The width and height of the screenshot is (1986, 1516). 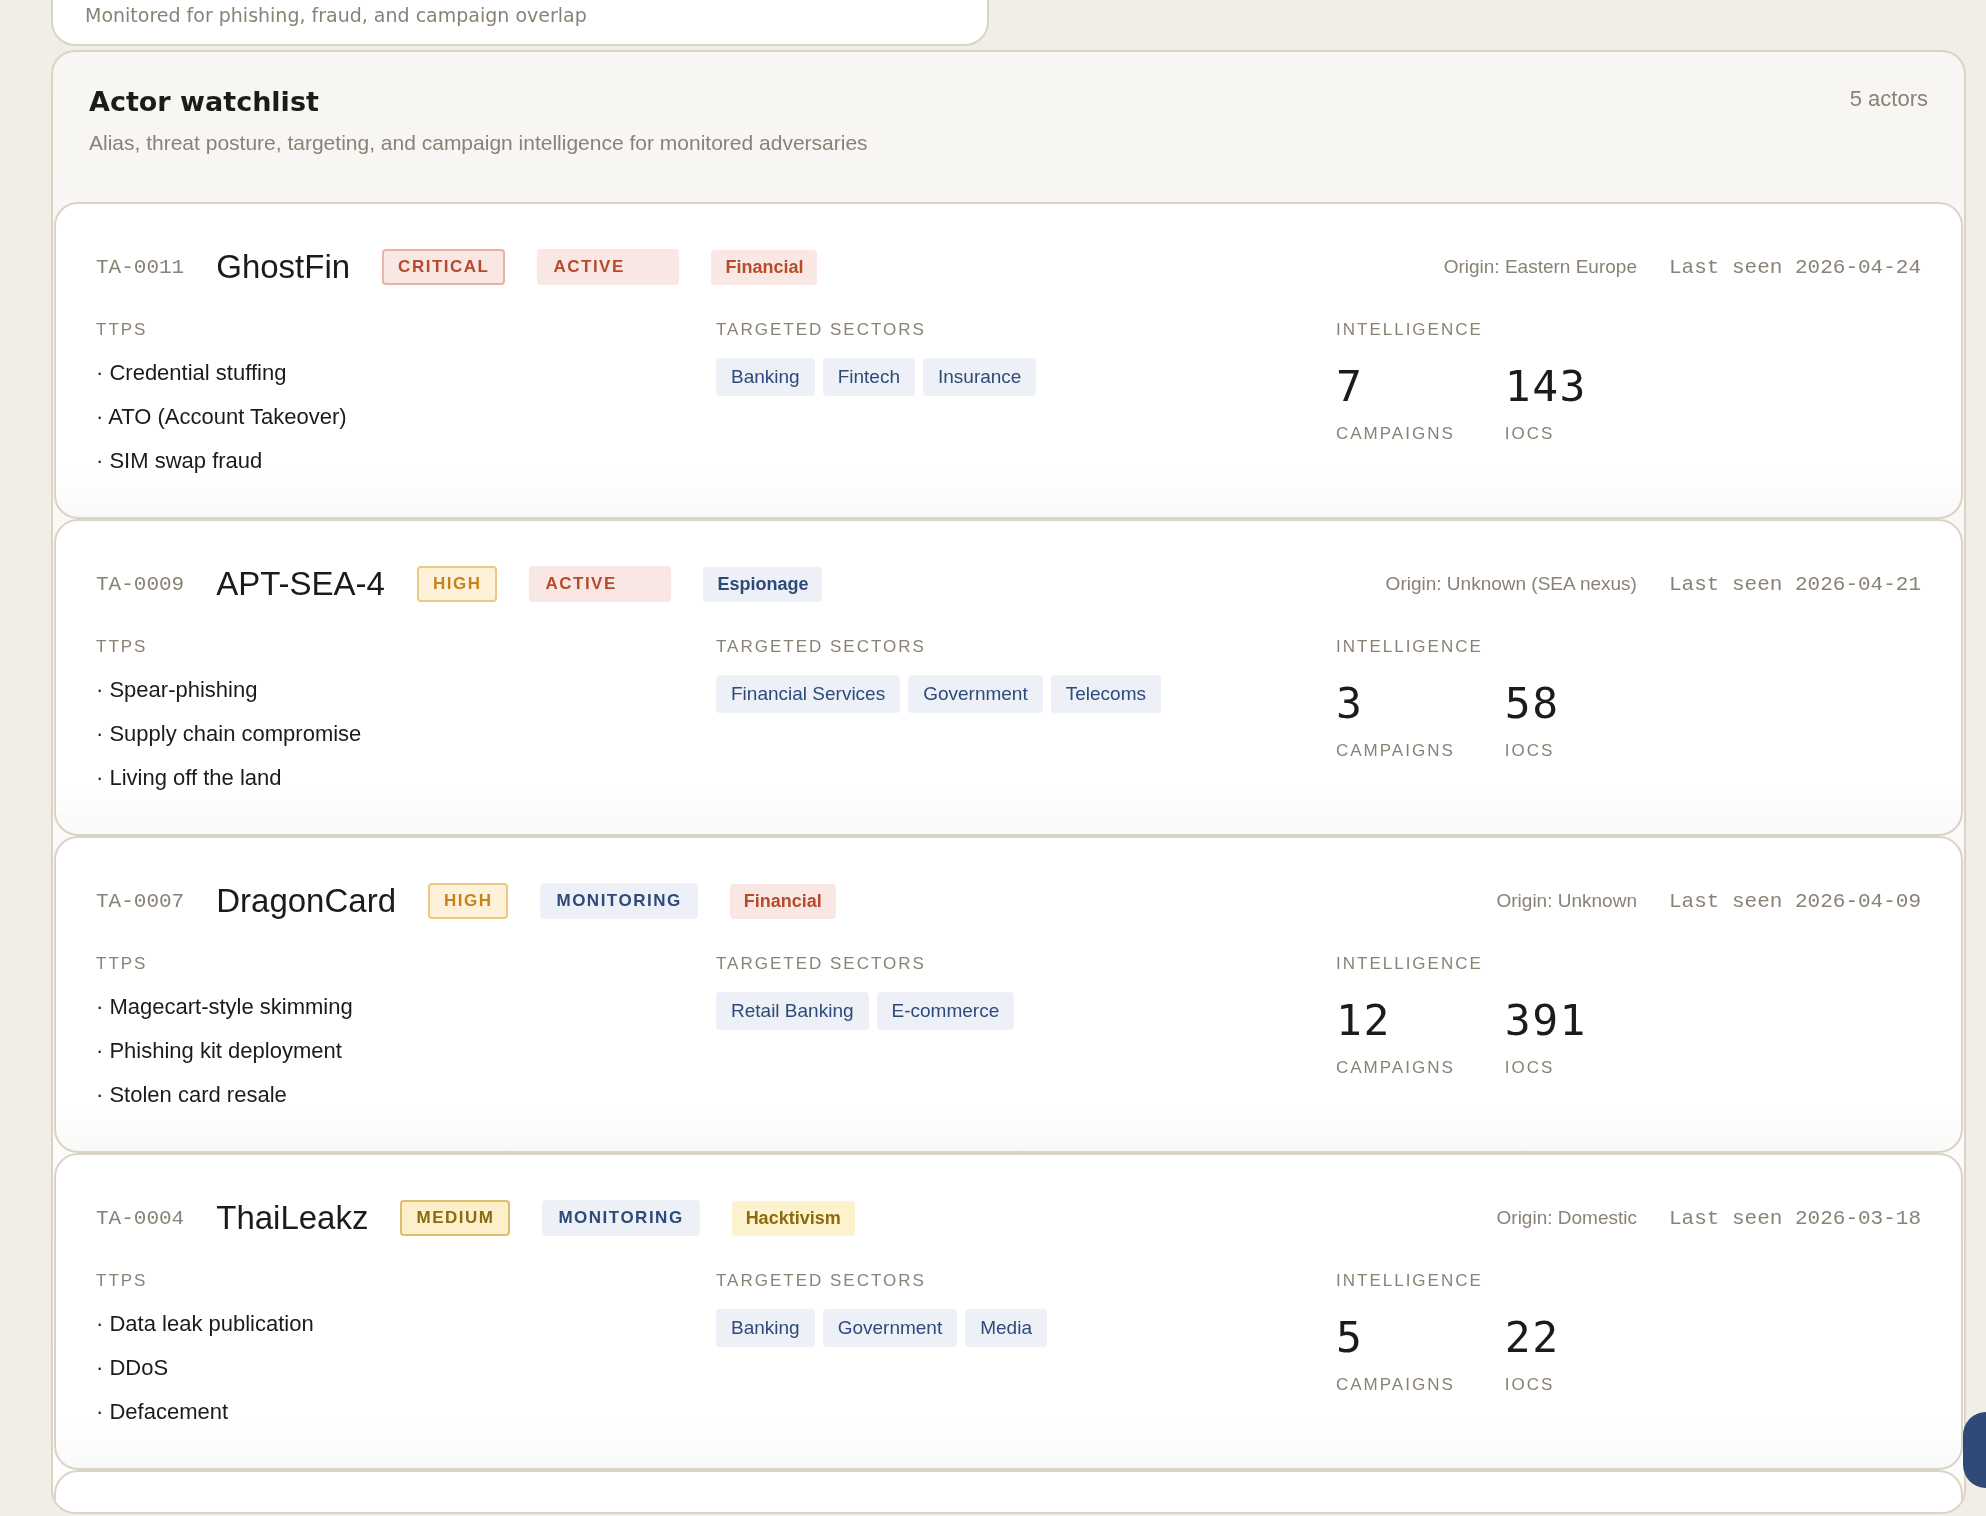 What do you see at coordinates (133, 1368) in the screenshot?
I see `ttp-item: · DDoS` at bounding box center [133, 1368].